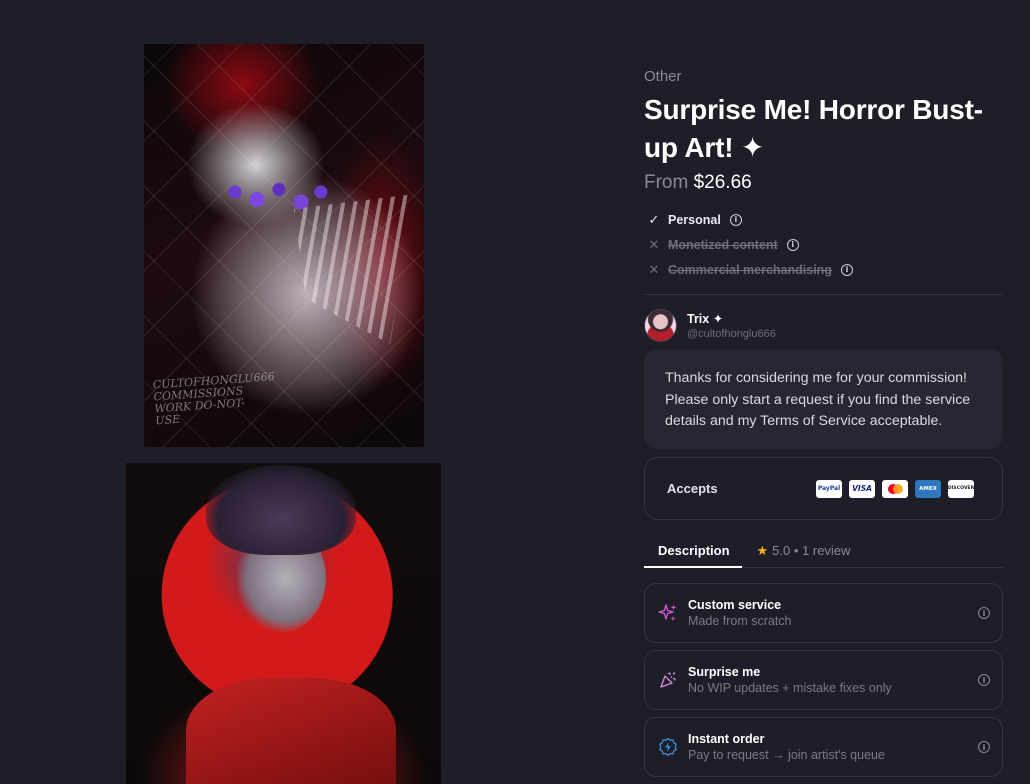 The width and height of the screenshot is (1030, 784). Describe the element at coordinates (961, 488) in the screenshot. I see `discover-icon: DISCOVER` at that location.